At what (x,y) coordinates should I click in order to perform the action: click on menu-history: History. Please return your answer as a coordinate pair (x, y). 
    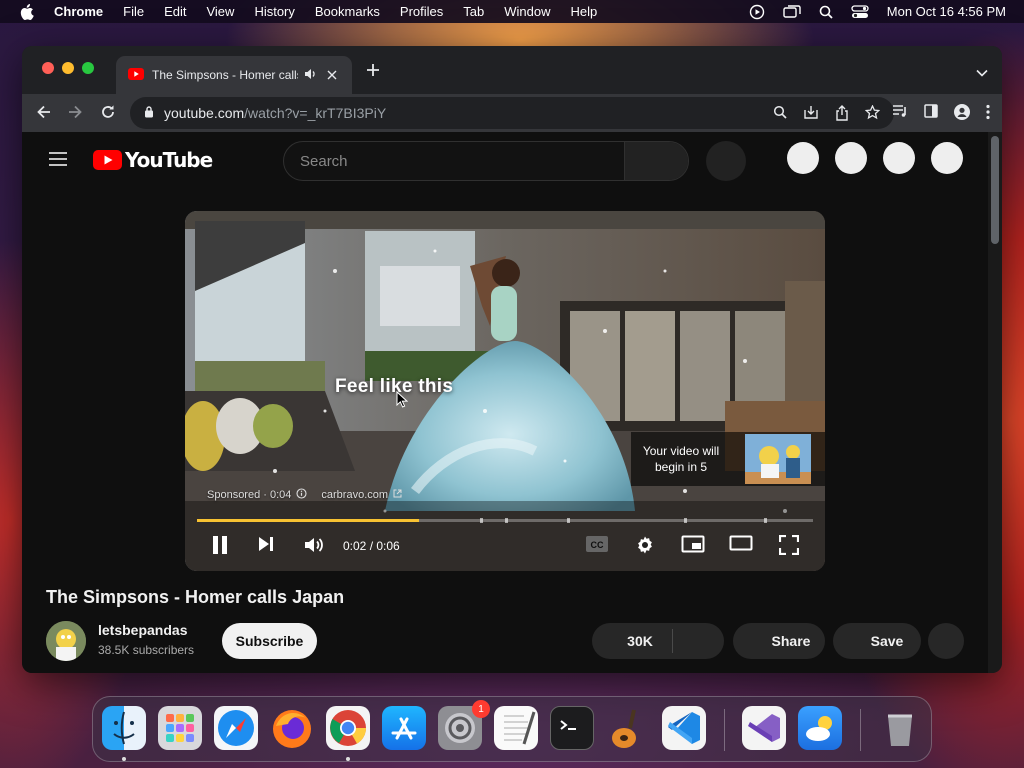
    Looking at the image, I should click on (274, 11).